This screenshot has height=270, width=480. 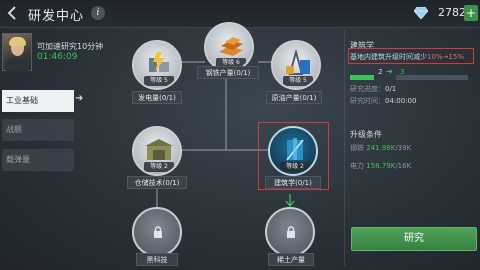 I want to click on upgrade-conditions-title: 升级条件, so click(x=366, y=134).